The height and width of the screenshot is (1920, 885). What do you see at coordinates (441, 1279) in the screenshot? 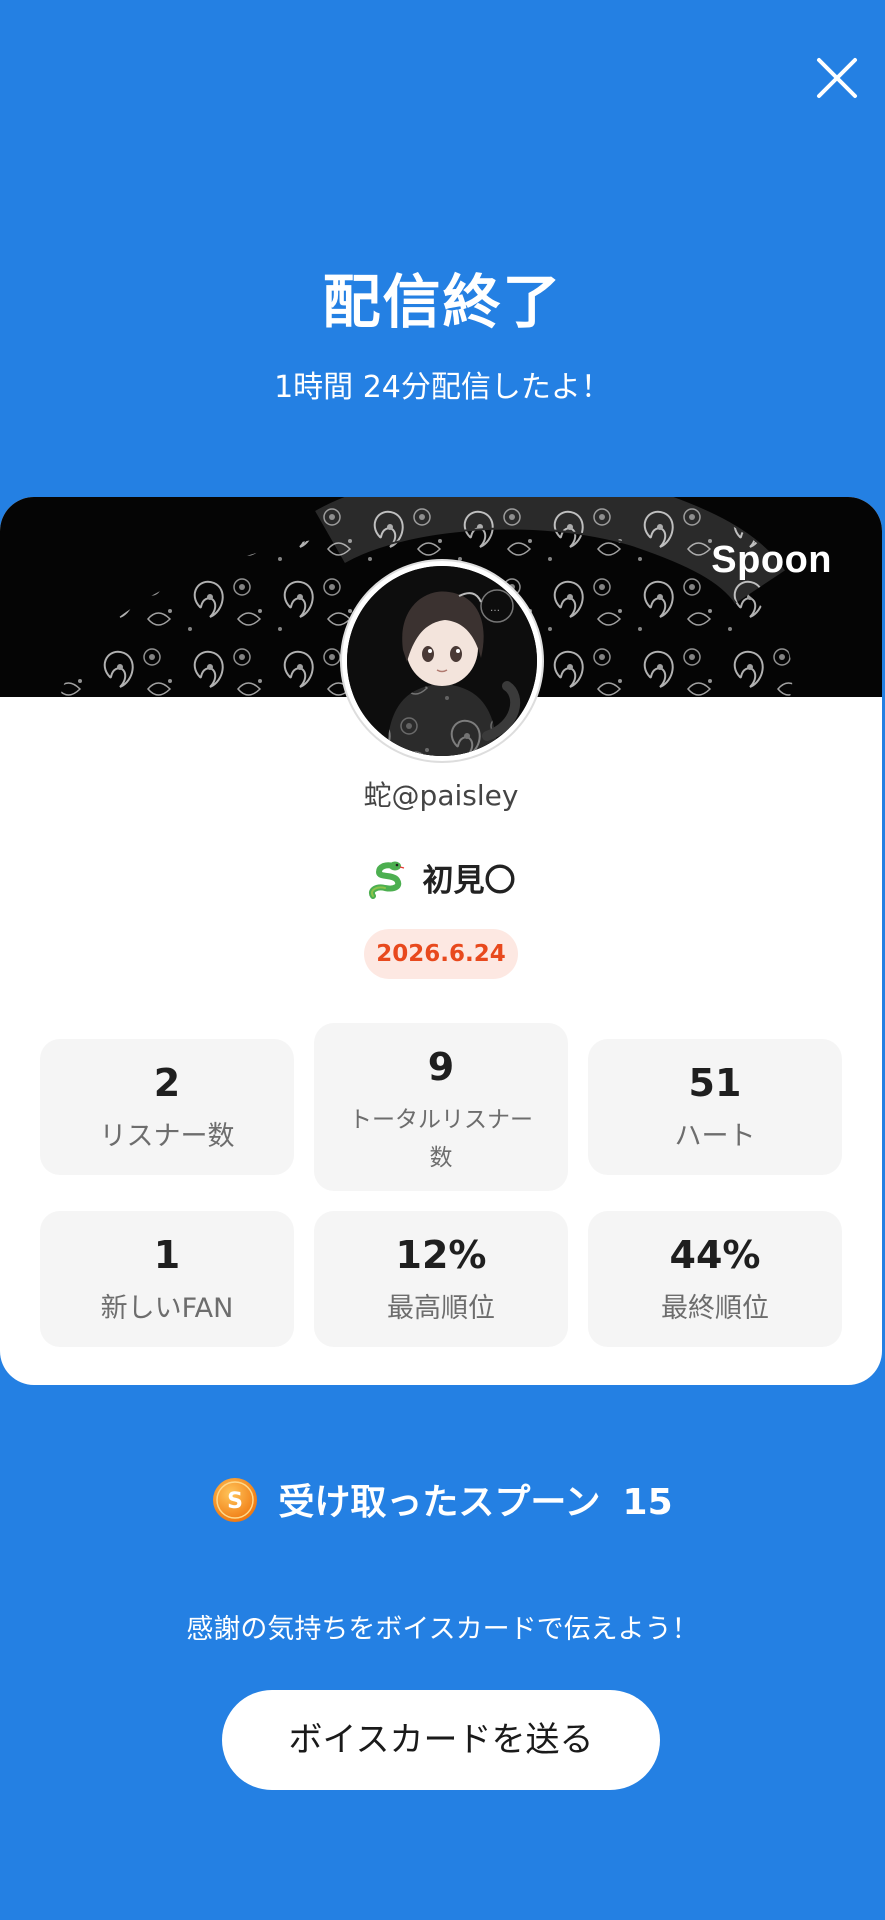
I see `stat-highest-rank: 12% 最高順位` at bounding box center [441, 1279].